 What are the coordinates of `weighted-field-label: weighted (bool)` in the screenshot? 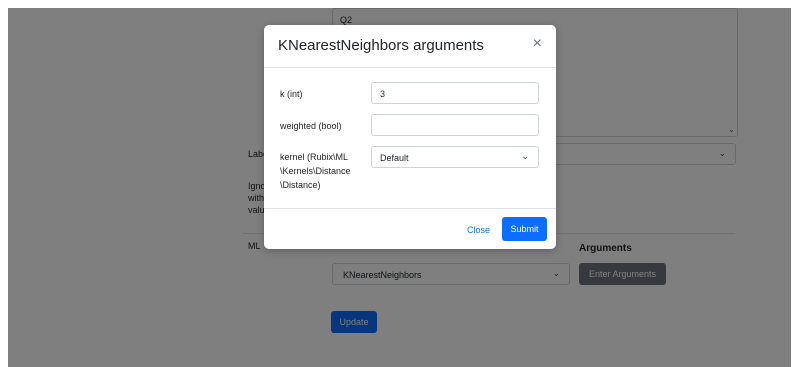 It's located at (311, 126).